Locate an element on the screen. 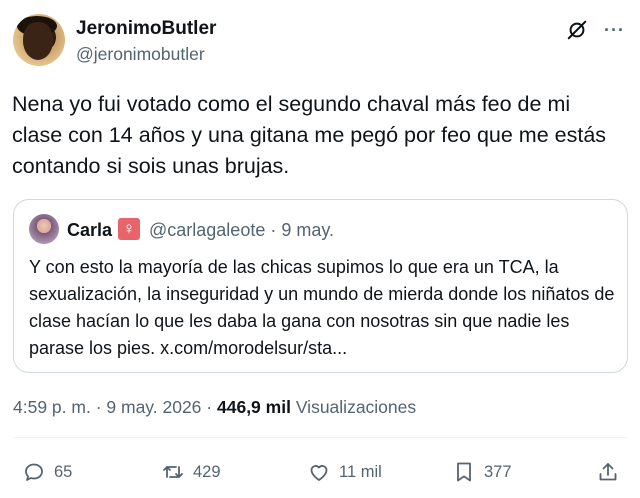  like-icon is located at coordinates (319, 473).